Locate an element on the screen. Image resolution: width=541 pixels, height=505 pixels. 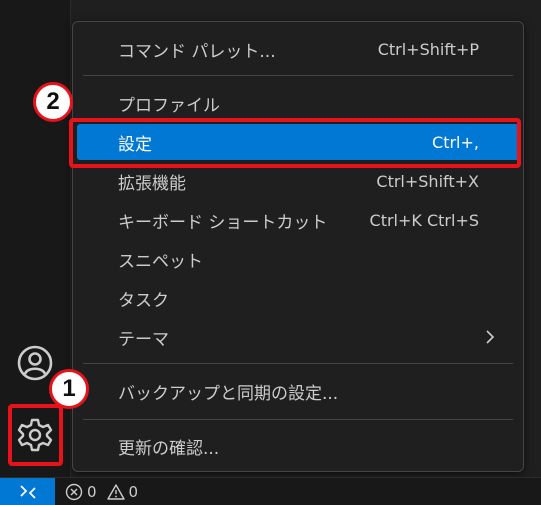
menu-item-keyboard-shortcuts: キーボード ショートカット Ctrl+K Ctrl+S is located at coordinates (298, 220).